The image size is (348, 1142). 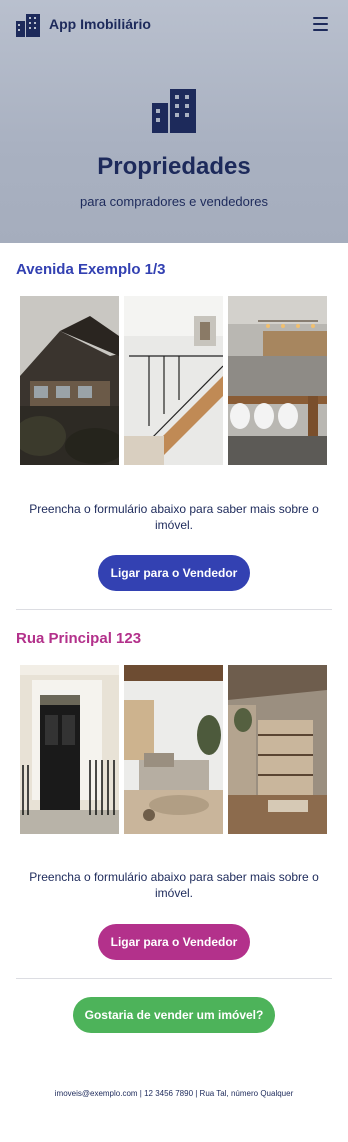 What do you see at coordinates (78, 638) in the screenshot?
I see `property-title: Rua Principal 123` at bounding box center [78, 638].